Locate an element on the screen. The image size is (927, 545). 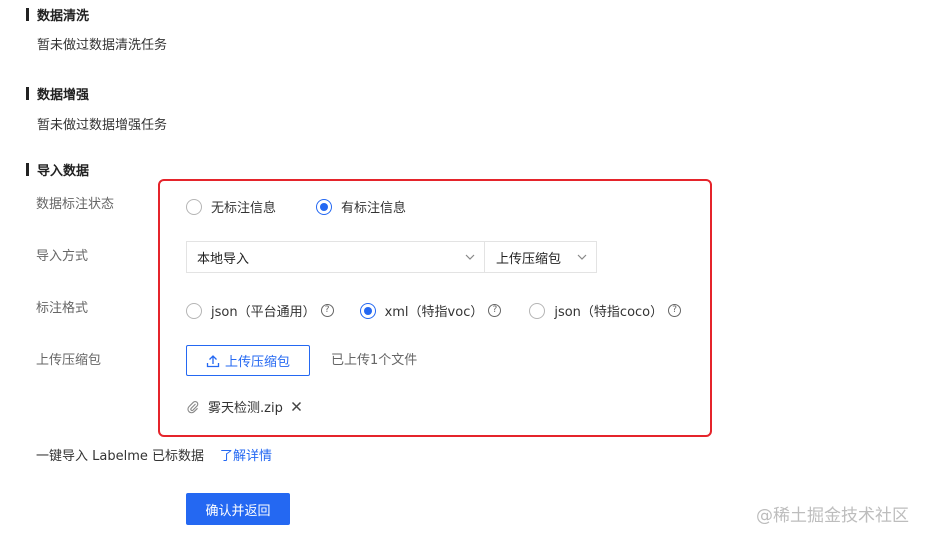
annotation-format-radio-group: json（平台通用） ? xml（特指voc） ? json（特指coco） ? is located at coordinates (444, 310).